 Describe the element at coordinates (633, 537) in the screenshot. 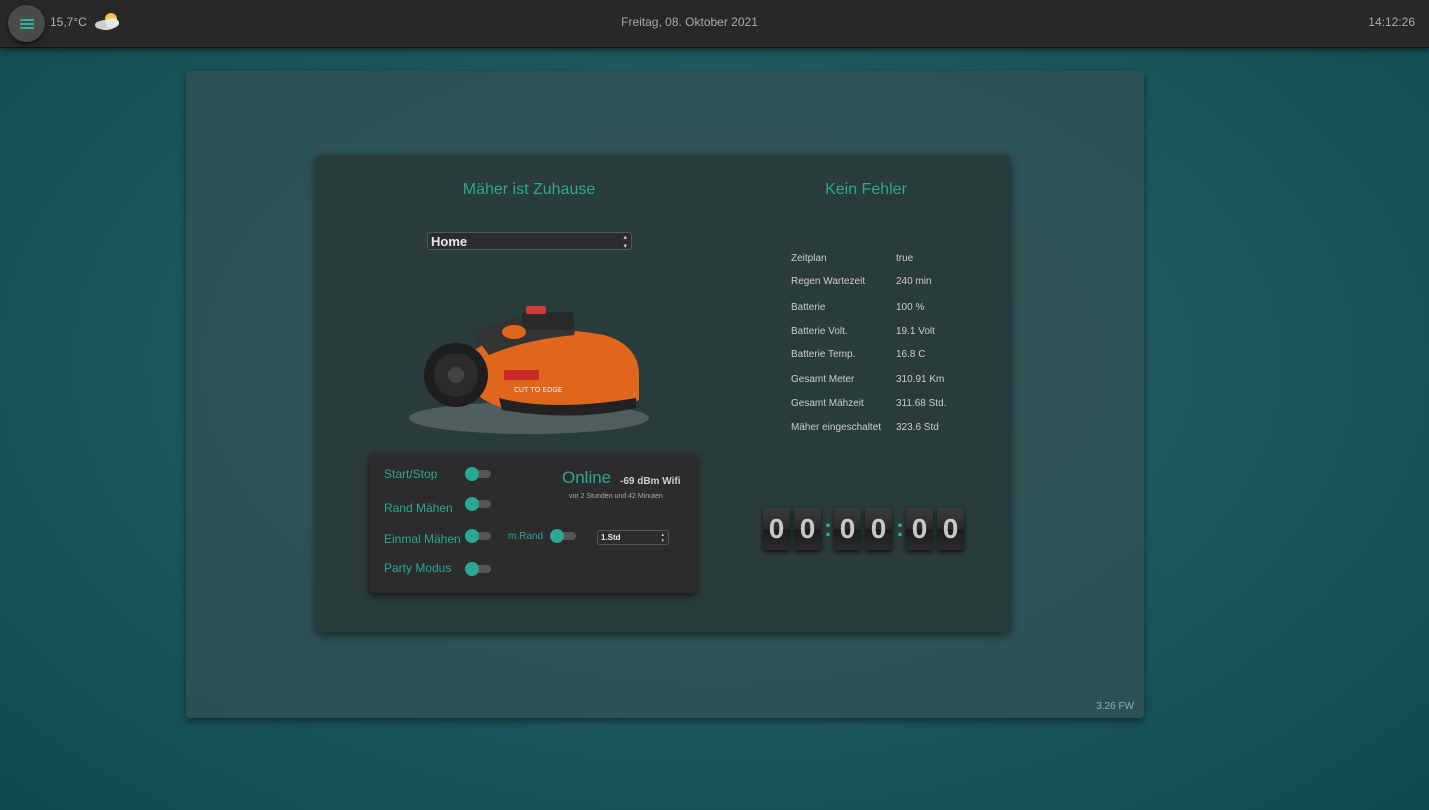

I see `duration-select: 1.Std ▴ ▾` at that location.